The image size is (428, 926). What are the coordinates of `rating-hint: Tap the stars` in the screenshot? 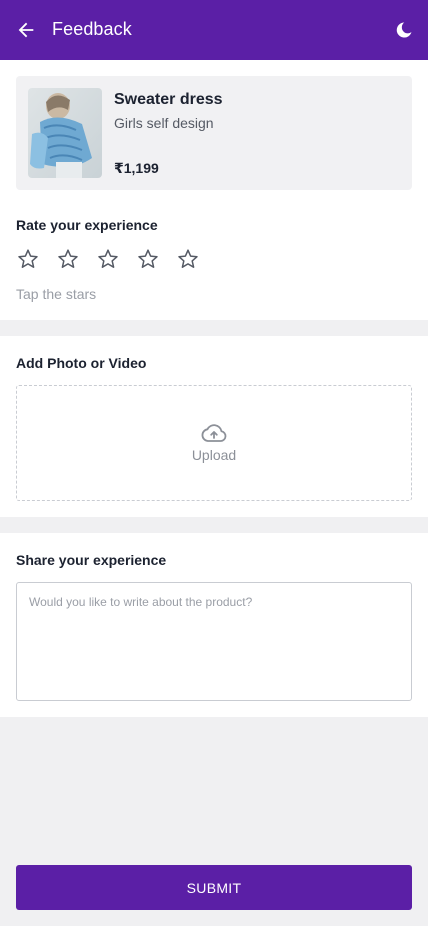 It's located at (56, 294).